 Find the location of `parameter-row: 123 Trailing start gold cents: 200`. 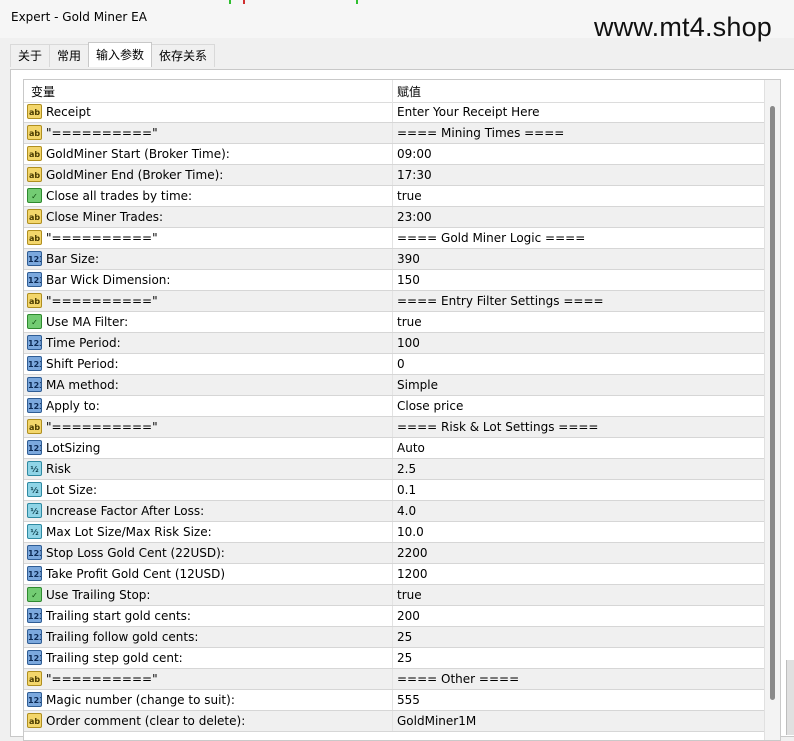

parameter-row: 123 Trailing start gold cents: 200 is located at coordinates (394, 616).